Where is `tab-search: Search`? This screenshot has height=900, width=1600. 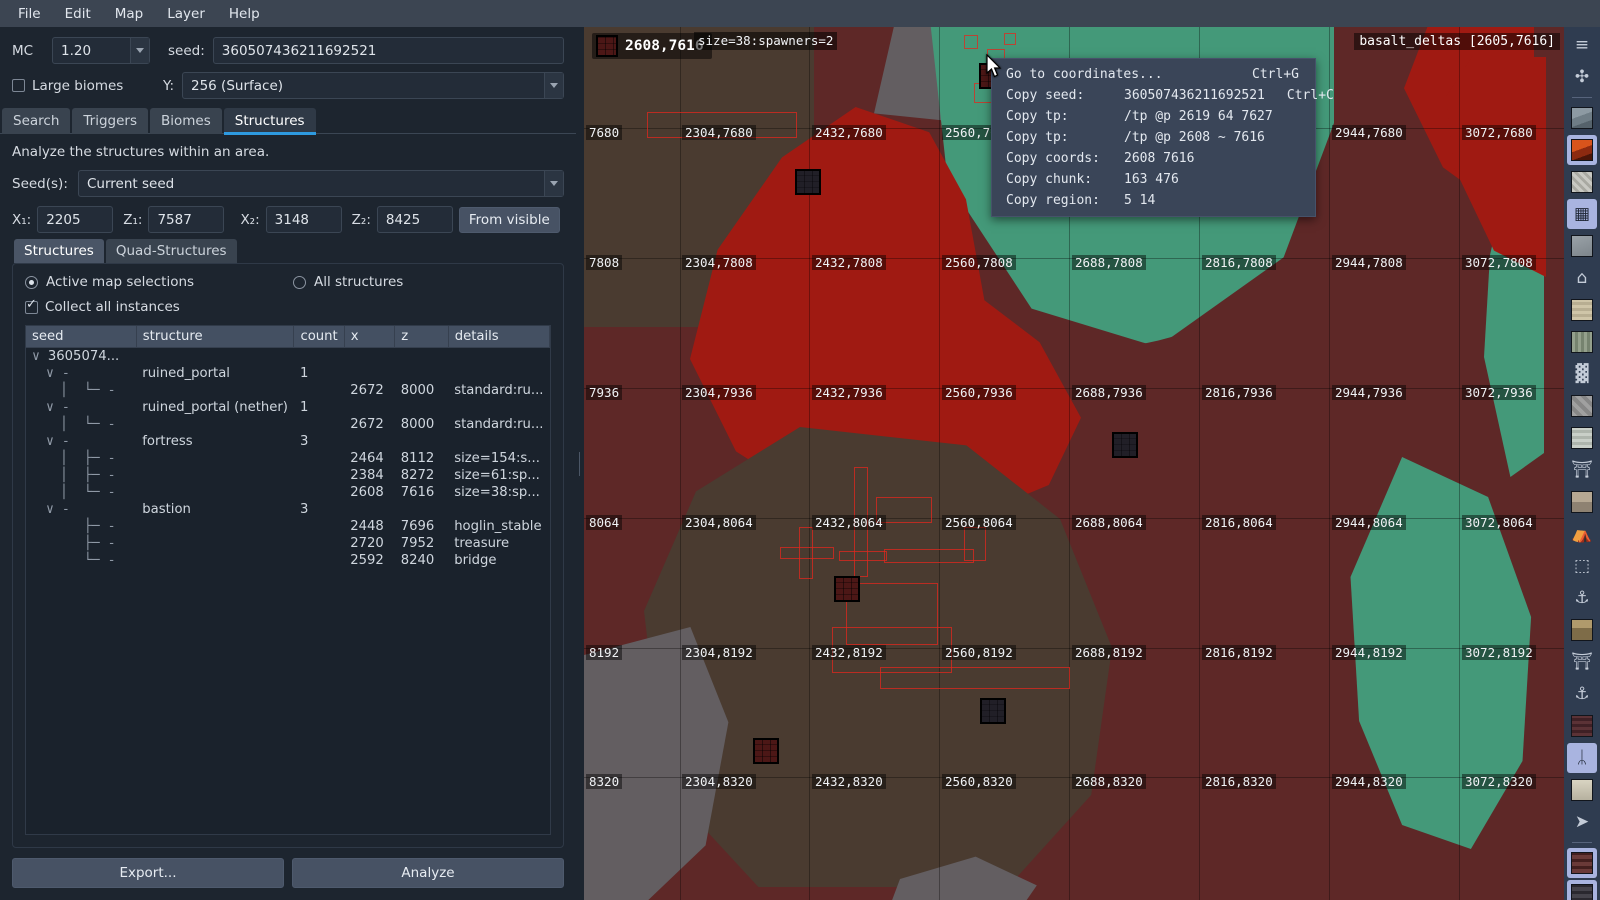
tab-search: Search is located at coordinates (36, 121).